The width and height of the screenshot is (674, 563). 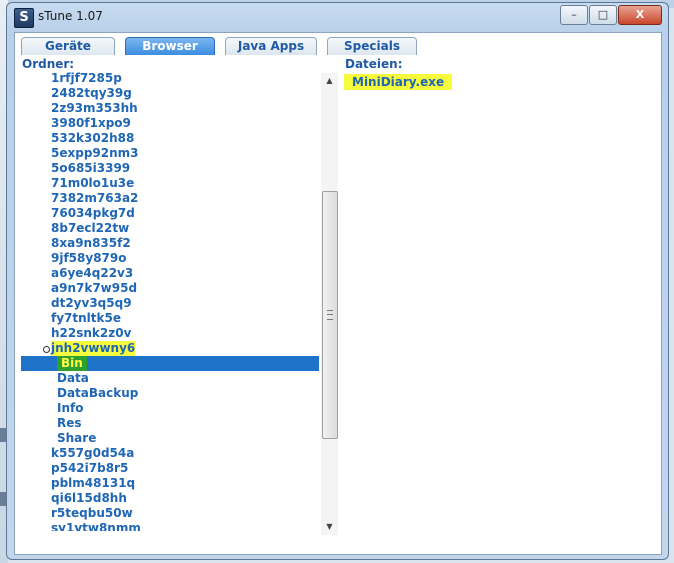 I want to click on tree-item: k557g0d54a, so click(x=170, y=453).